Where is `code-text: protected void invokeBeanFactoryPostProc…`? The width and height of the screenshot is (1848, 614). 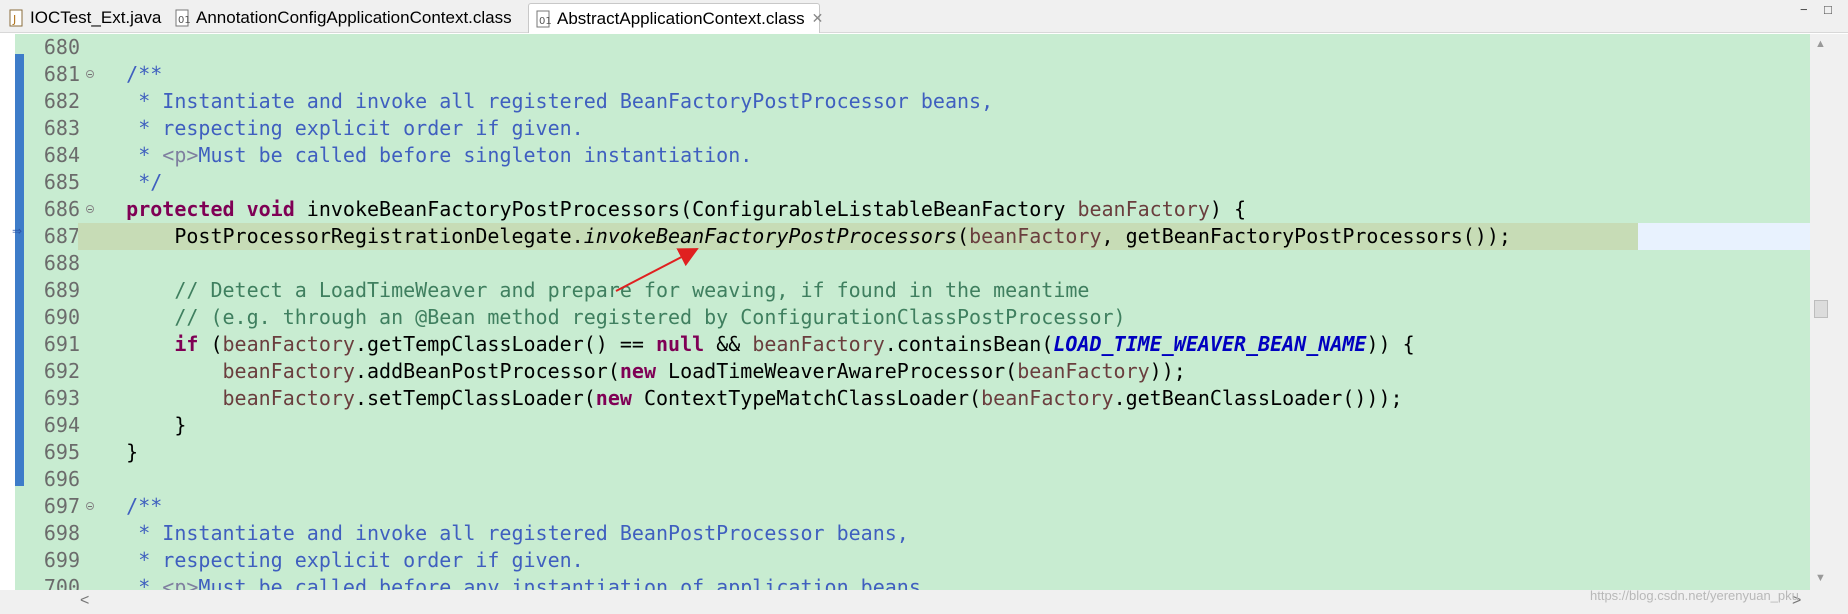
code-text: protected void invokeBeanFactoryPostProc… is located at coordinates (662, 209).